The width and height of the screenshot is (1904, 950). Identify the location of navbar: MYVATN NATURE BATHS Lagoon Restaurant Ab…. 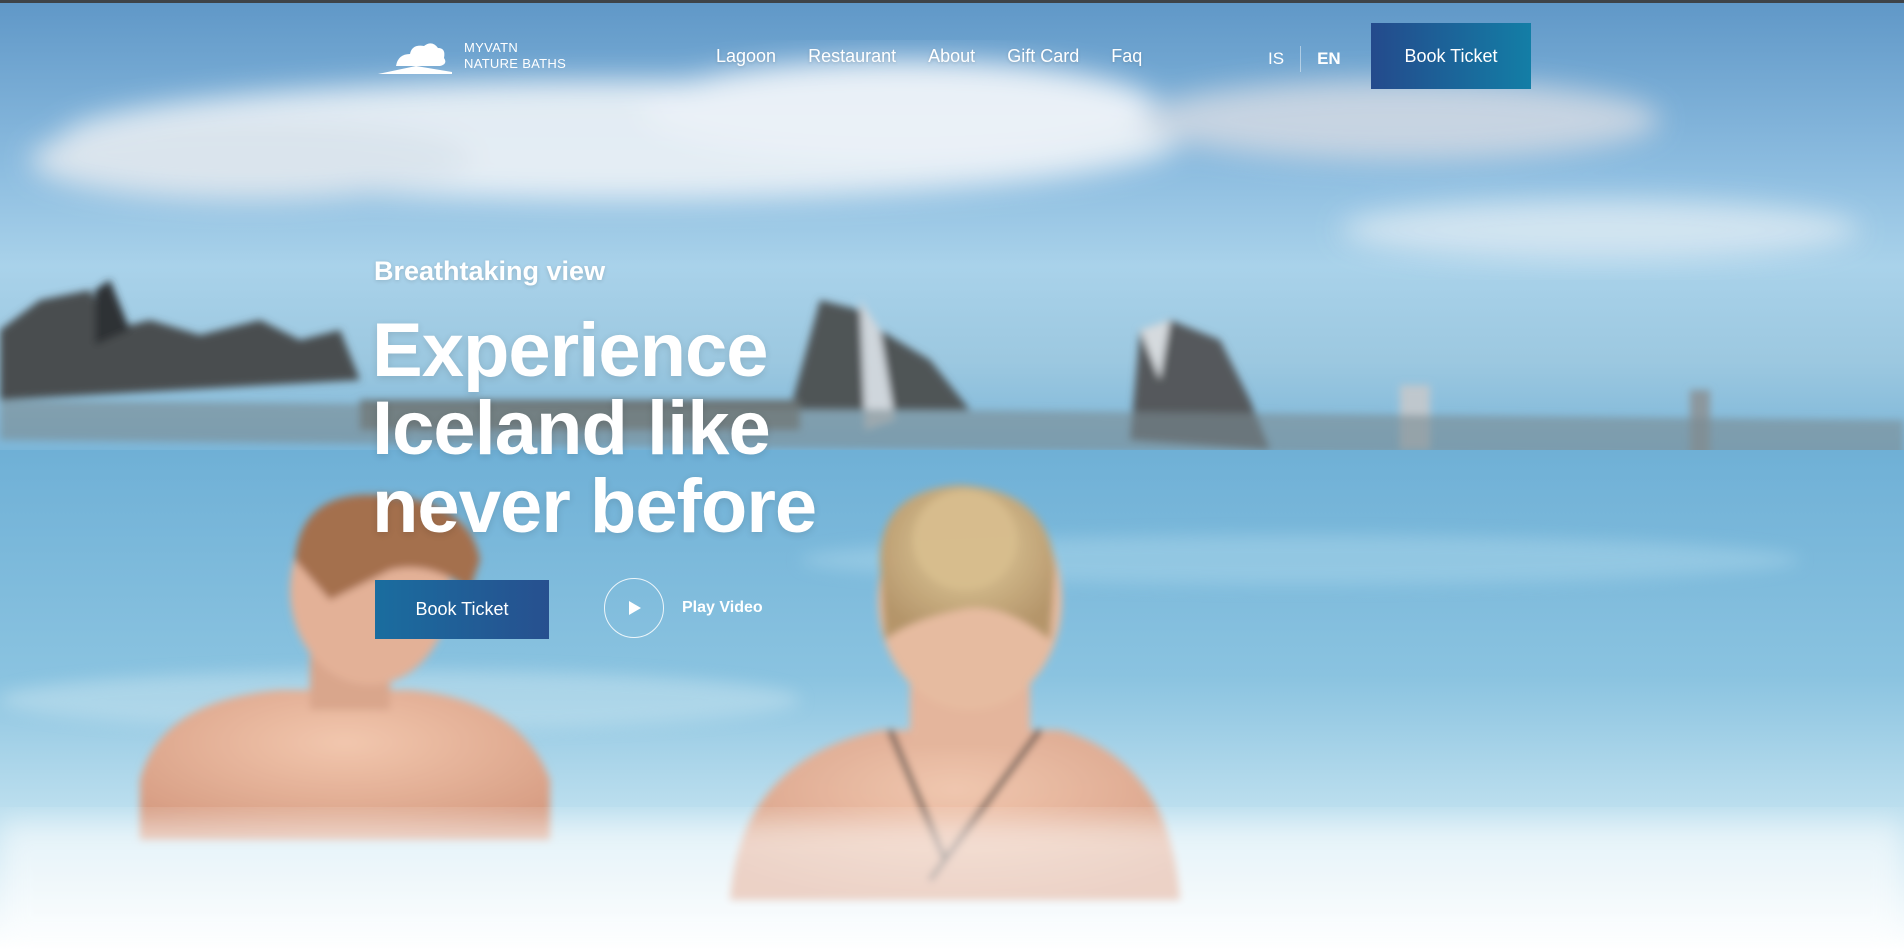
(952, 55).